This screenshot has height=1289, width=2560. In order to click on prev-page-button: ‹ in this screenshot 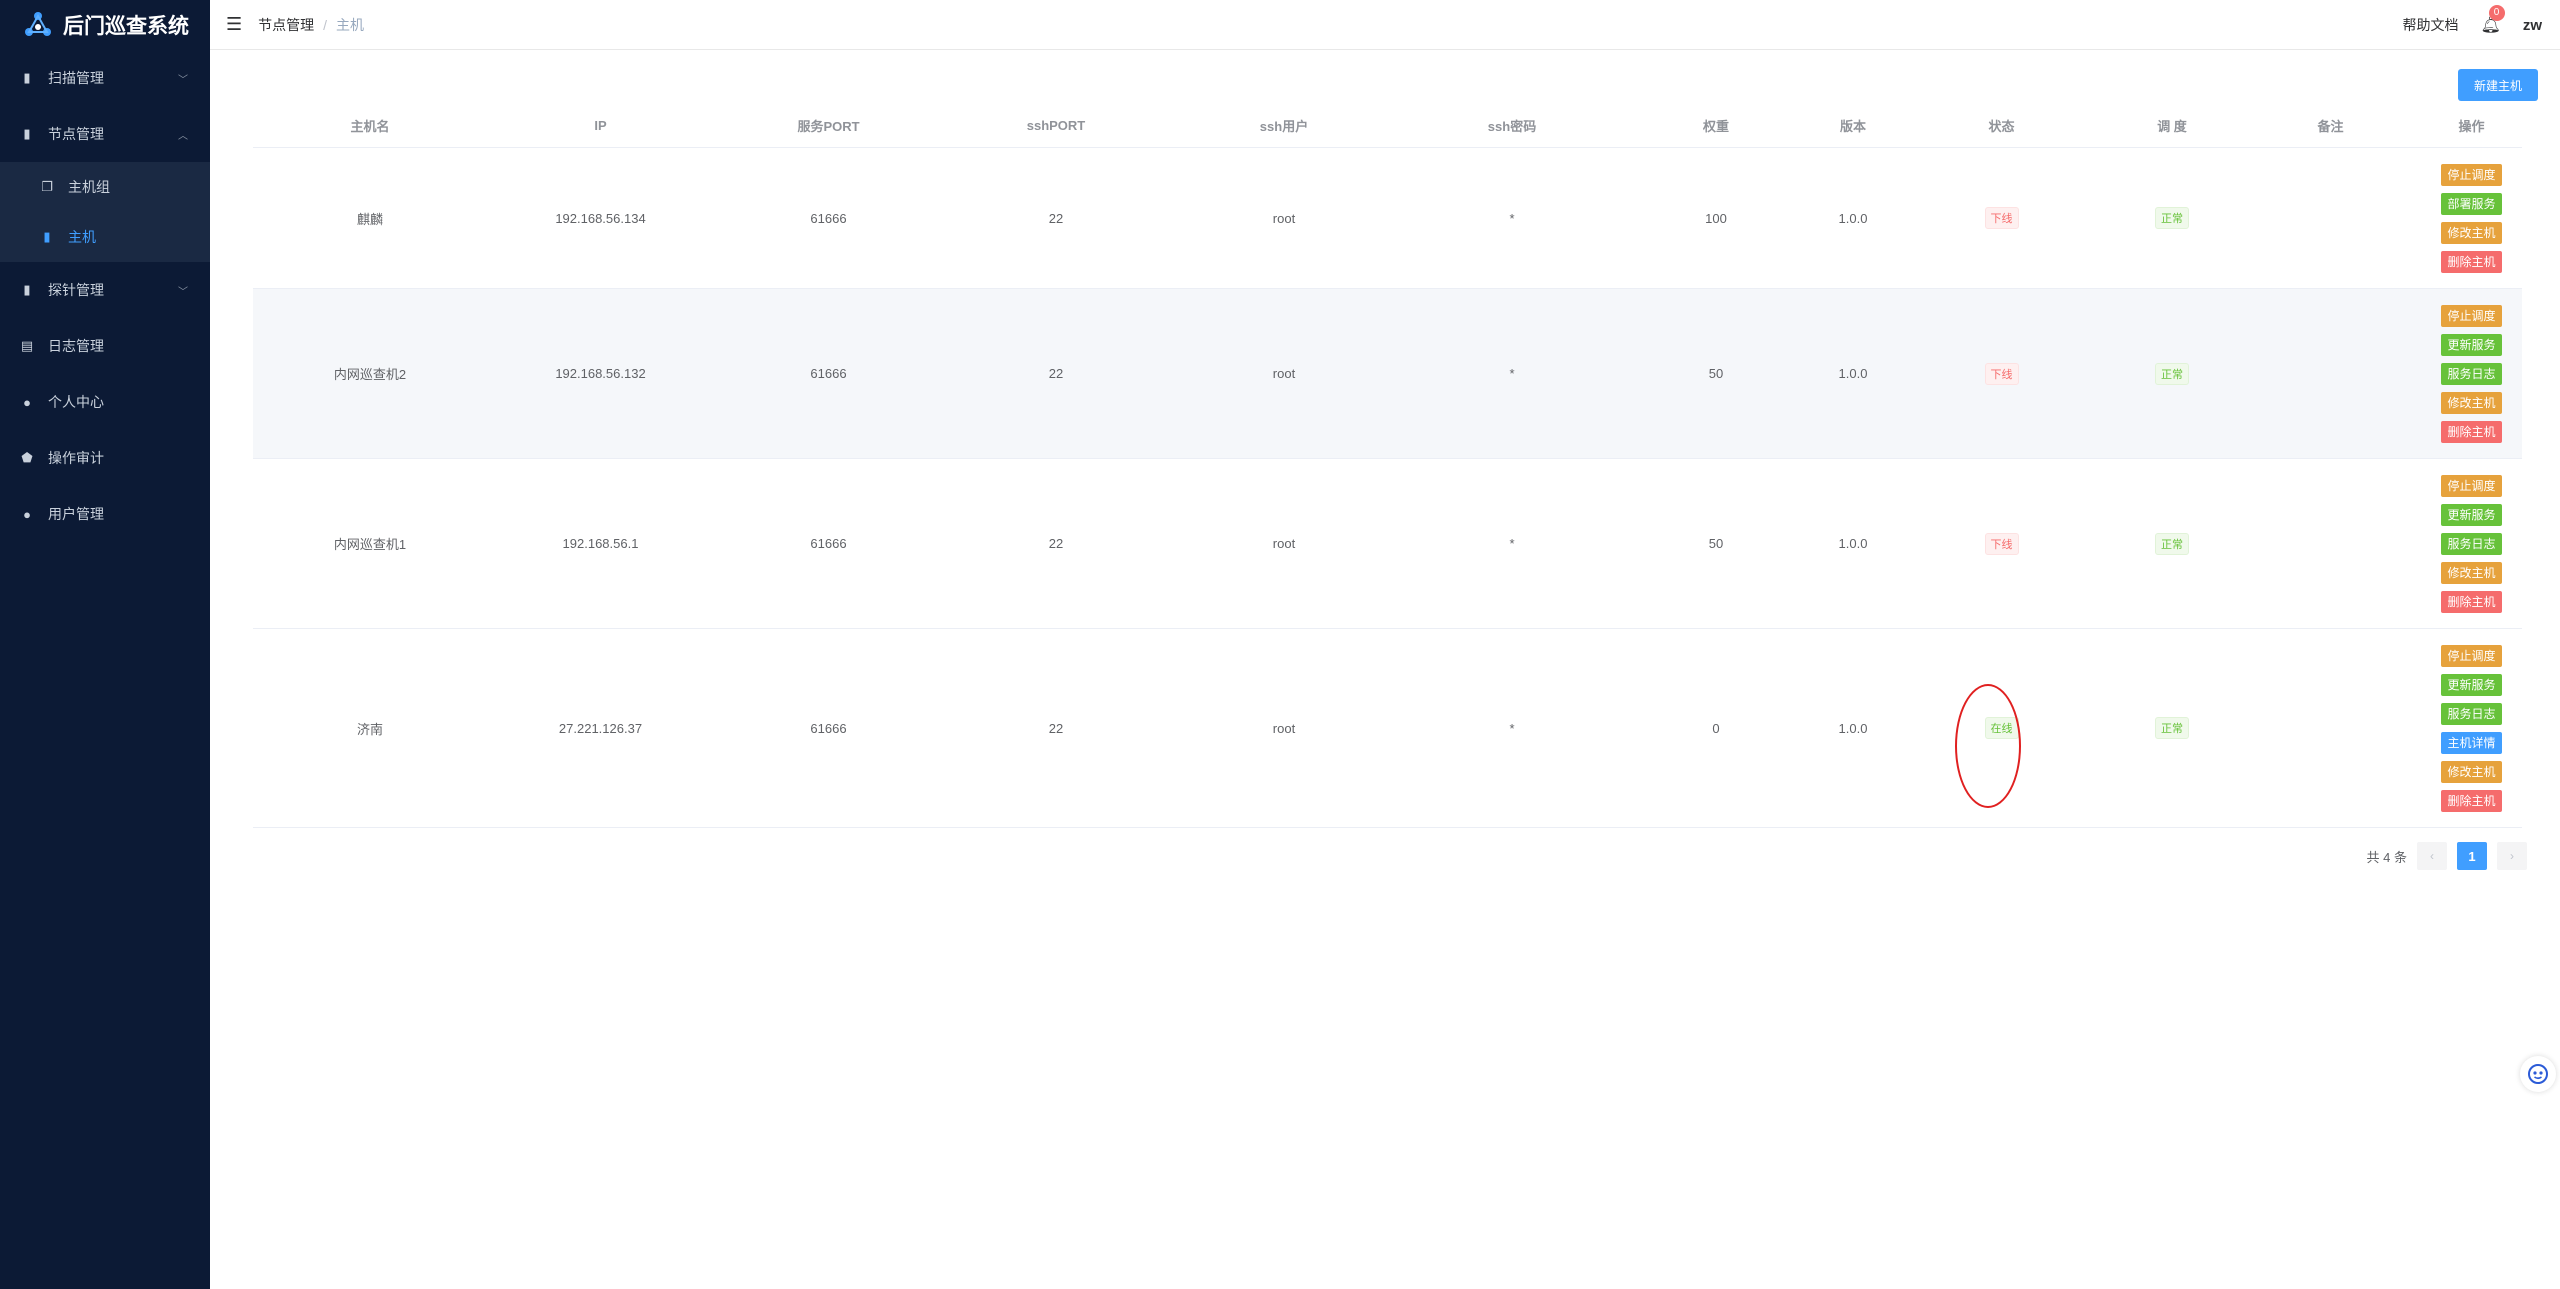, I will do `click(2432, 856)`.